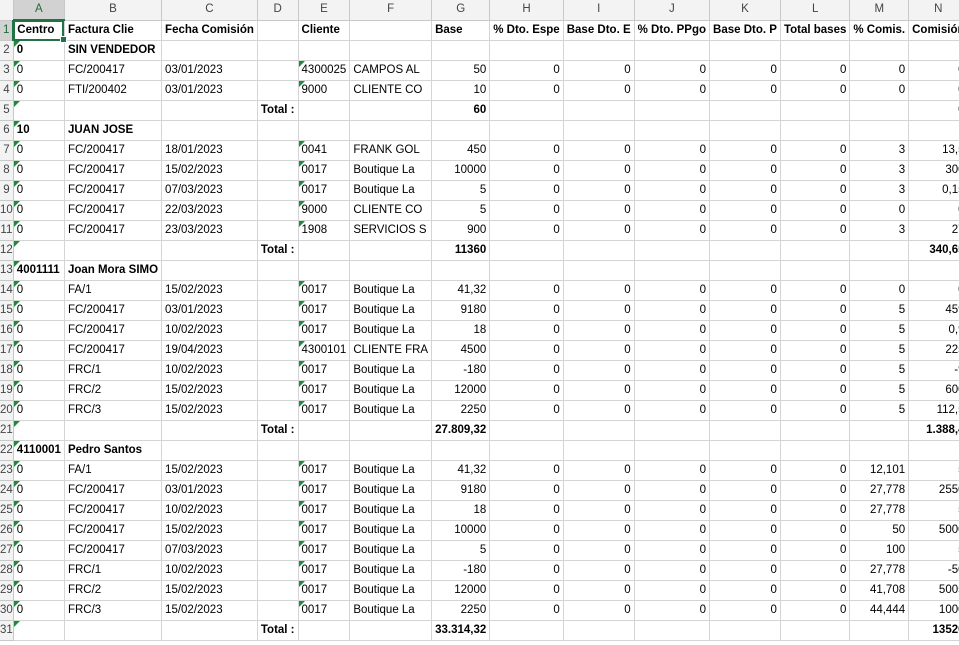 The image size is (959, 645). What do you see at coordinates (815, 490) in the screenshot?
I see `cell-l24: 0` at bounding box center [815, 490].